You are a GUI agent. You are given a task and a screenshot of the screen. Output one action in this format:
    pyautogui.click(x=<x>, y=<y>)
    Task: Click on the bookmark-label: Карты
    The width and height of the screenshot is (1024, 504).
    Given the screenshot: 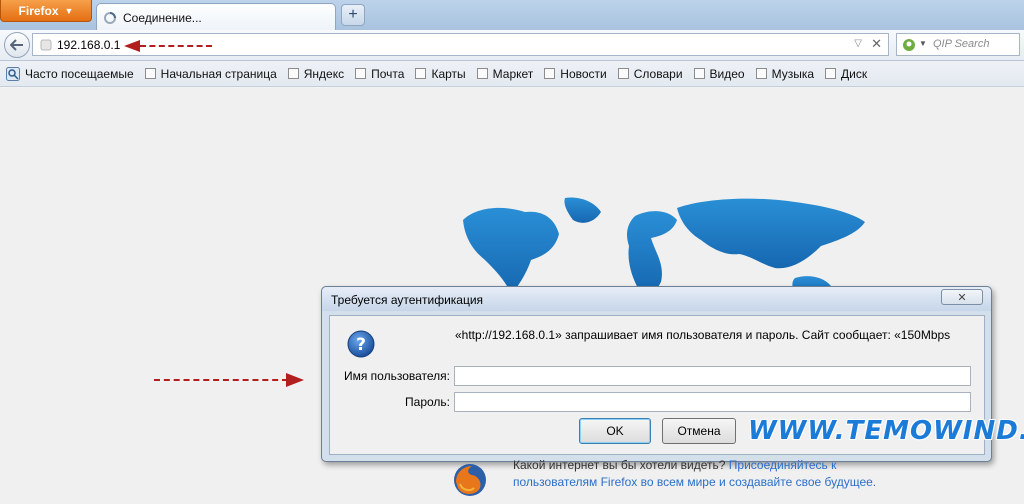 What is the action you would take?
    pyautogui.click(x=448, y=73)
    